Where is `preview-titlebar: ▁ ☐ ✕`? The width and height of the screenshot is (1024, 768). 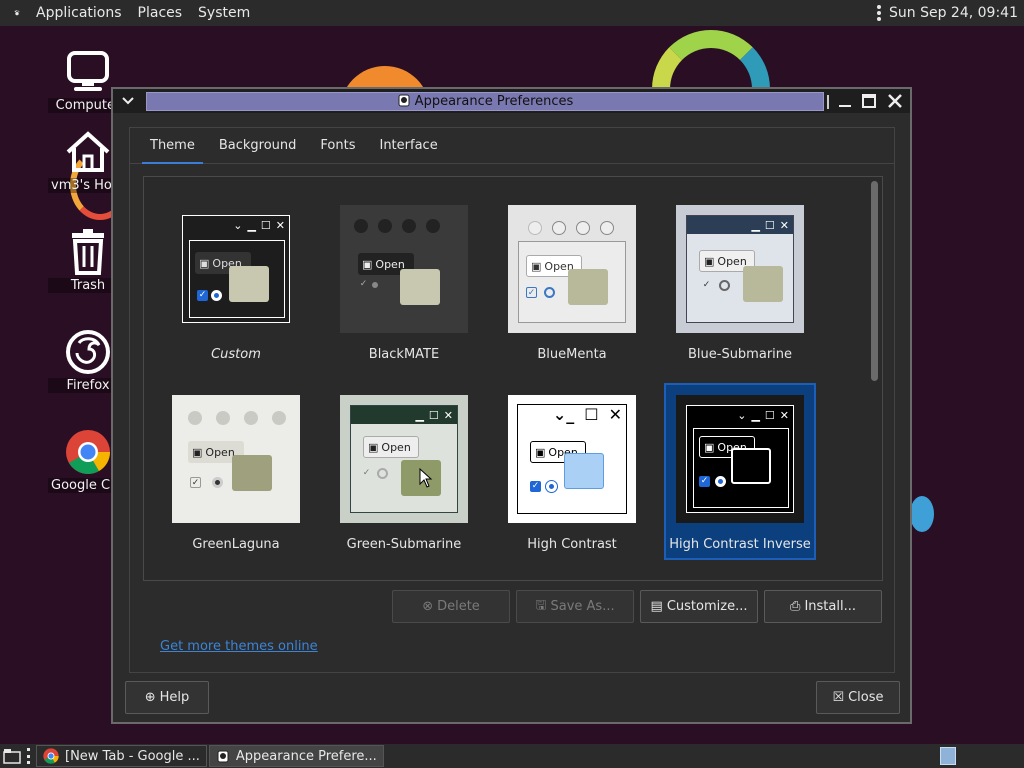 preview-titlebar: ▁ ☐ ✕ is located at coordinates (740, 225).